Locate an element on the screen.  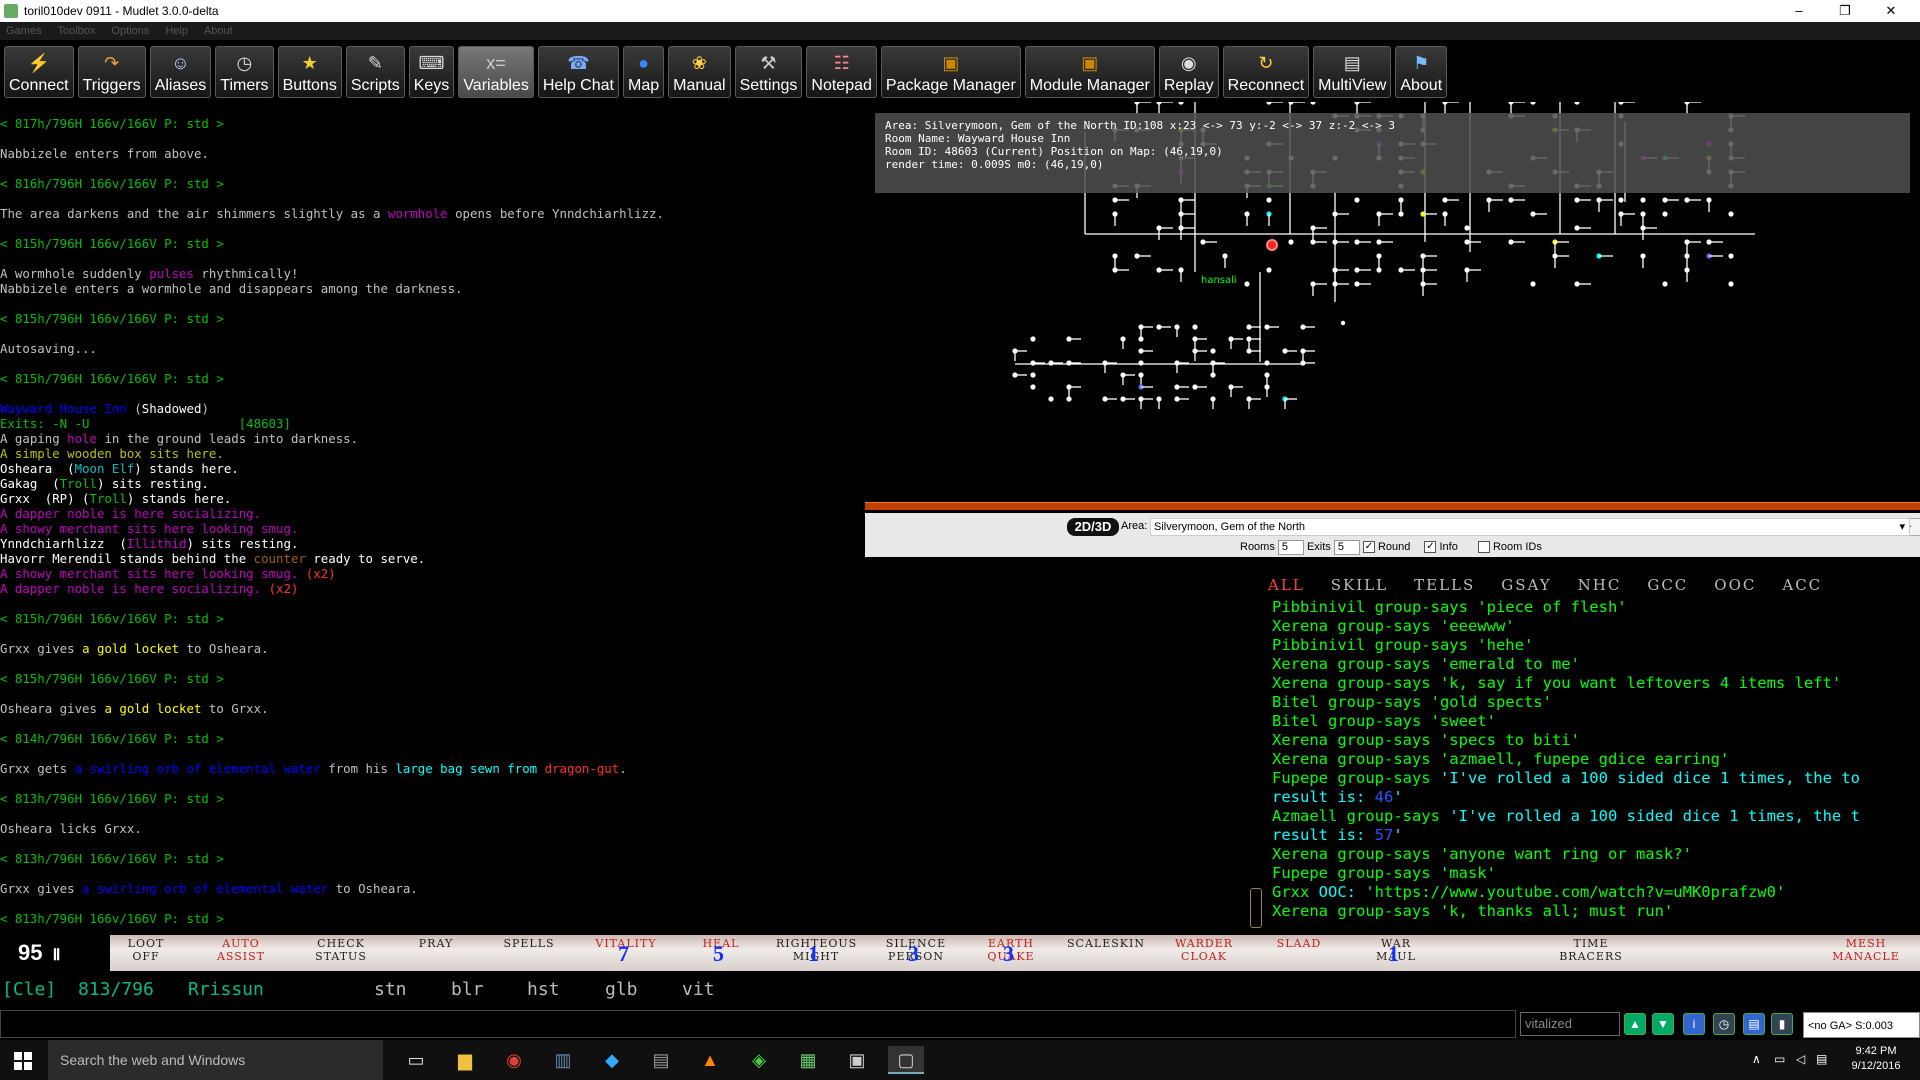
command-input is located at coordinates (758, 1024).